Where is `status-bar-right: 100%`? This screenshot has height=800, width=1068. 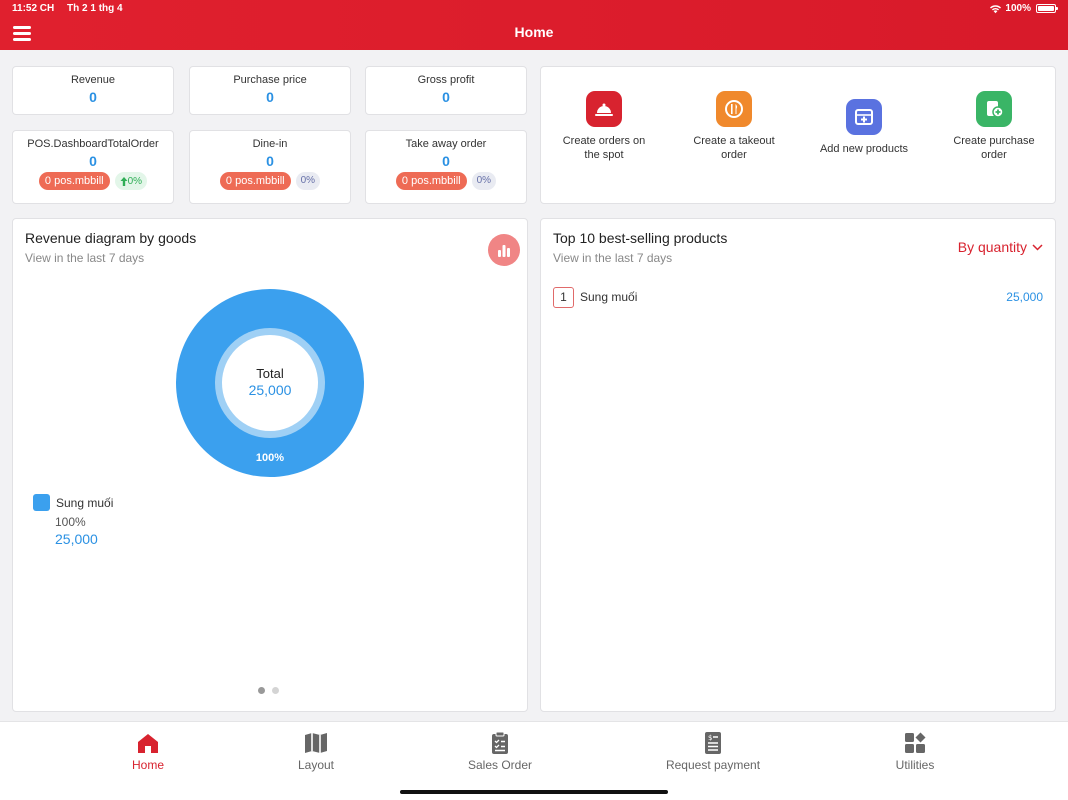
status-bar-right: 100% is located at coordinates (1023, 8).